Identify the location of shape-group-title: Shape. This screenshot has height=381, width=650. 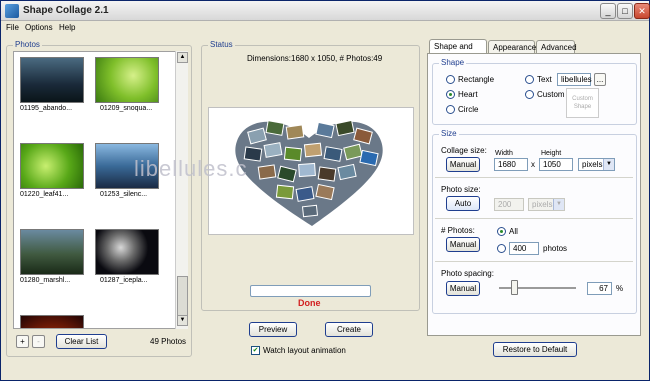
(453, 62).